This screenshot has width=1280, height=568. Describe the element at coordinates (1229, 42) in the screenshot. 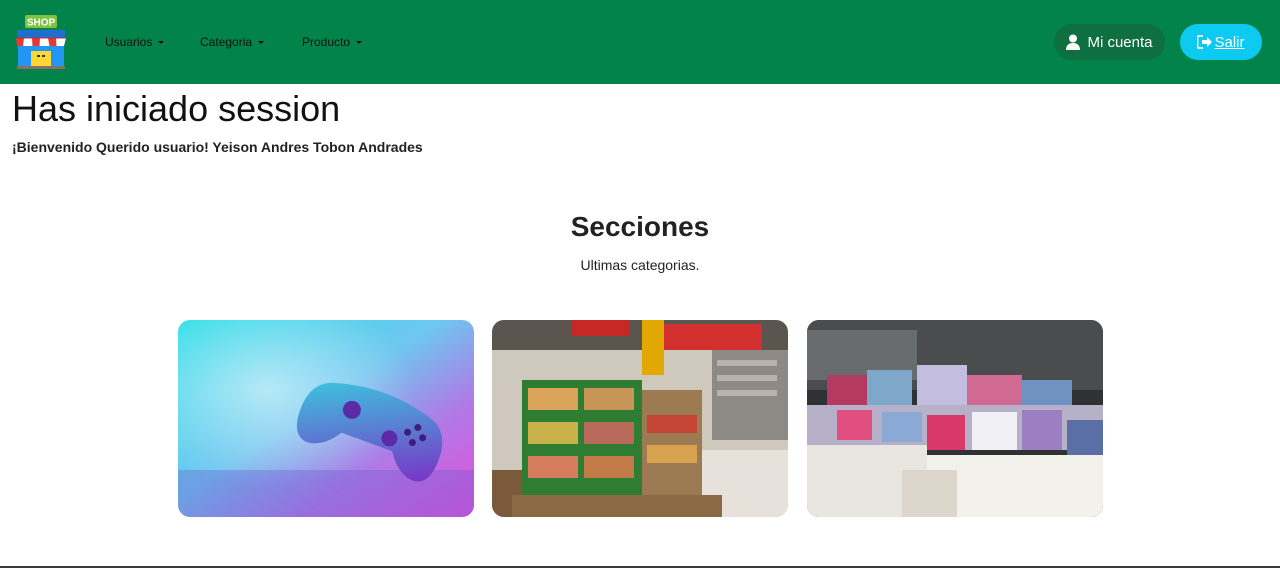

I see `logout-label: Salir` at that location.